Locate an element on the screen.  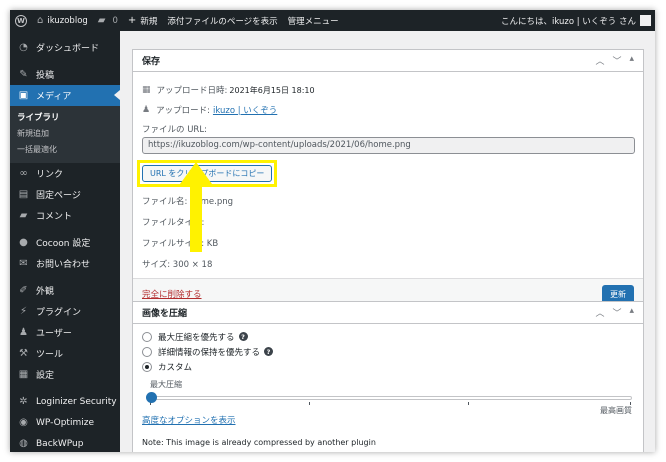
settings-icon: ▦ is located at coordinates (23, 374).